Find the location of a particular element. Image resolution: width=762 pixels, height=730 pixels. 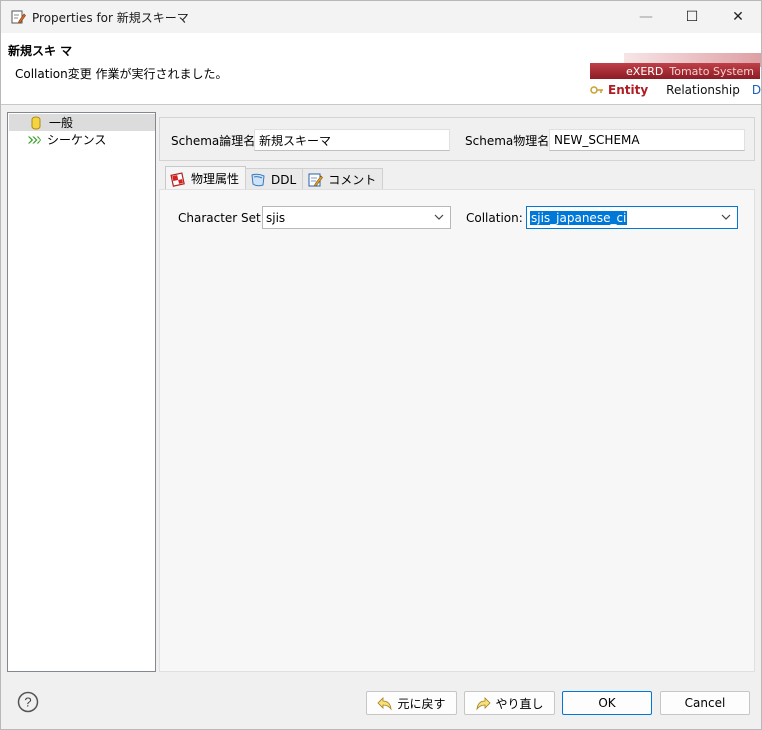

properties-edit-icon is located at coordinates (18, 17).